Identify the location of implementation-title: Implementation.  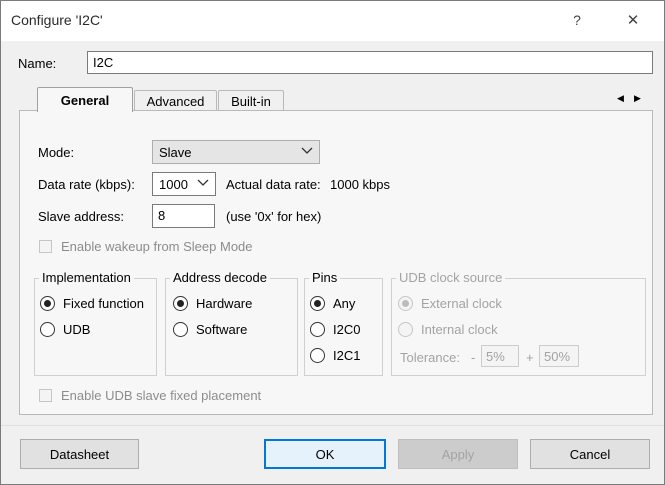
(86, 277).